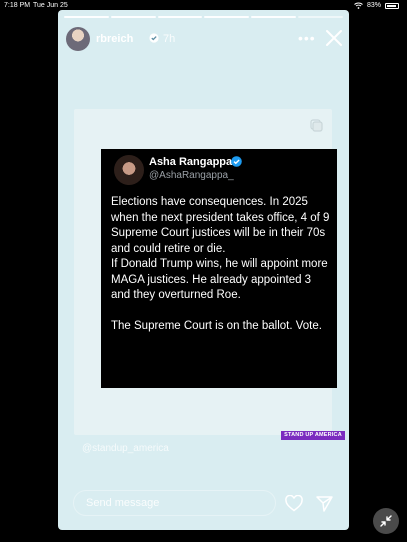 Image resolution: width=407 pixels, height=542 pixels. Describe the element at coordinates (205, 40) in the screenshot. I see `story-header: rbreich 7h •••` at that location.